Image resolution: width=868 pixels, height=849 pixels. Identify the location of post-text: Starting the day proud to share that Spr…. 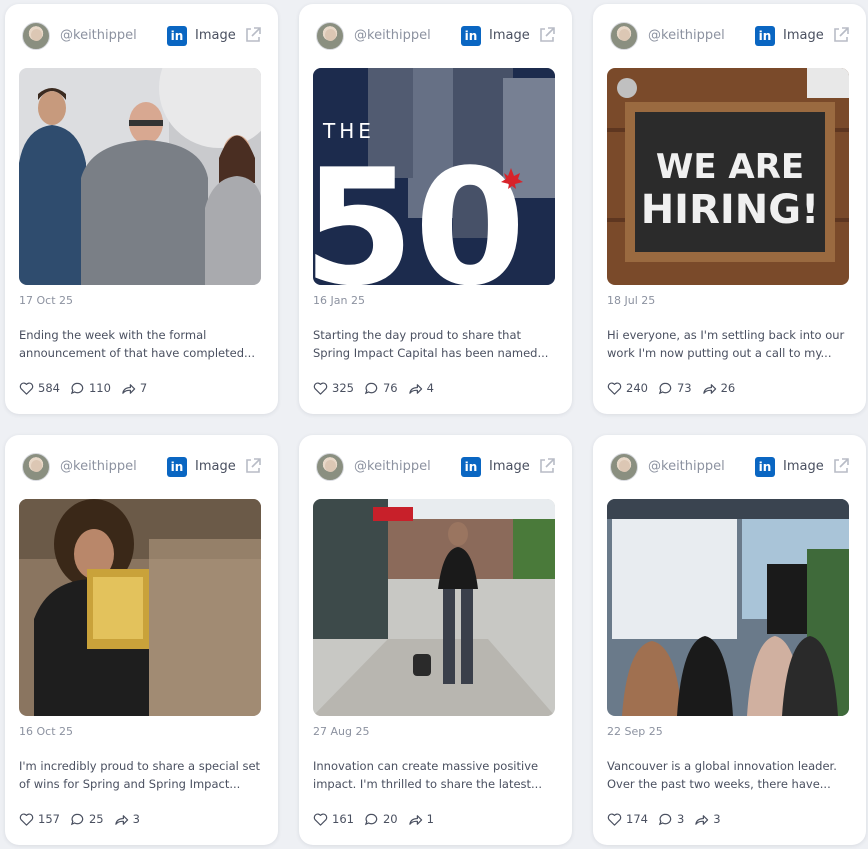
(431, 344).